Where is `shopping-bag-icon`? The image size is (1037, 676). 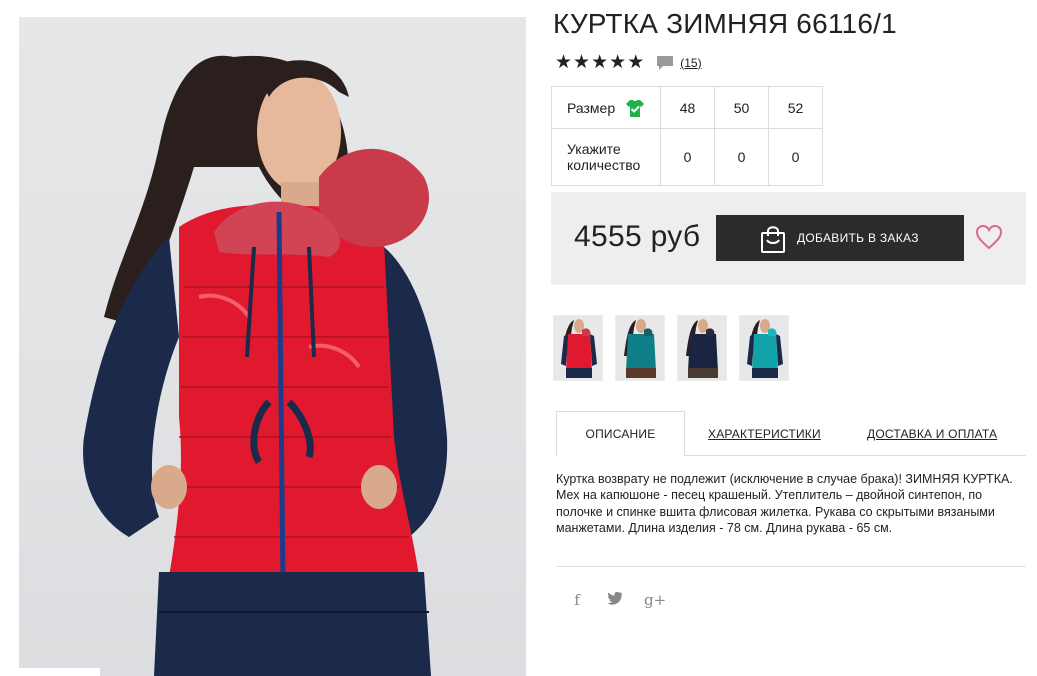
shopping-bag-icon is located at coordinates (773, 239).